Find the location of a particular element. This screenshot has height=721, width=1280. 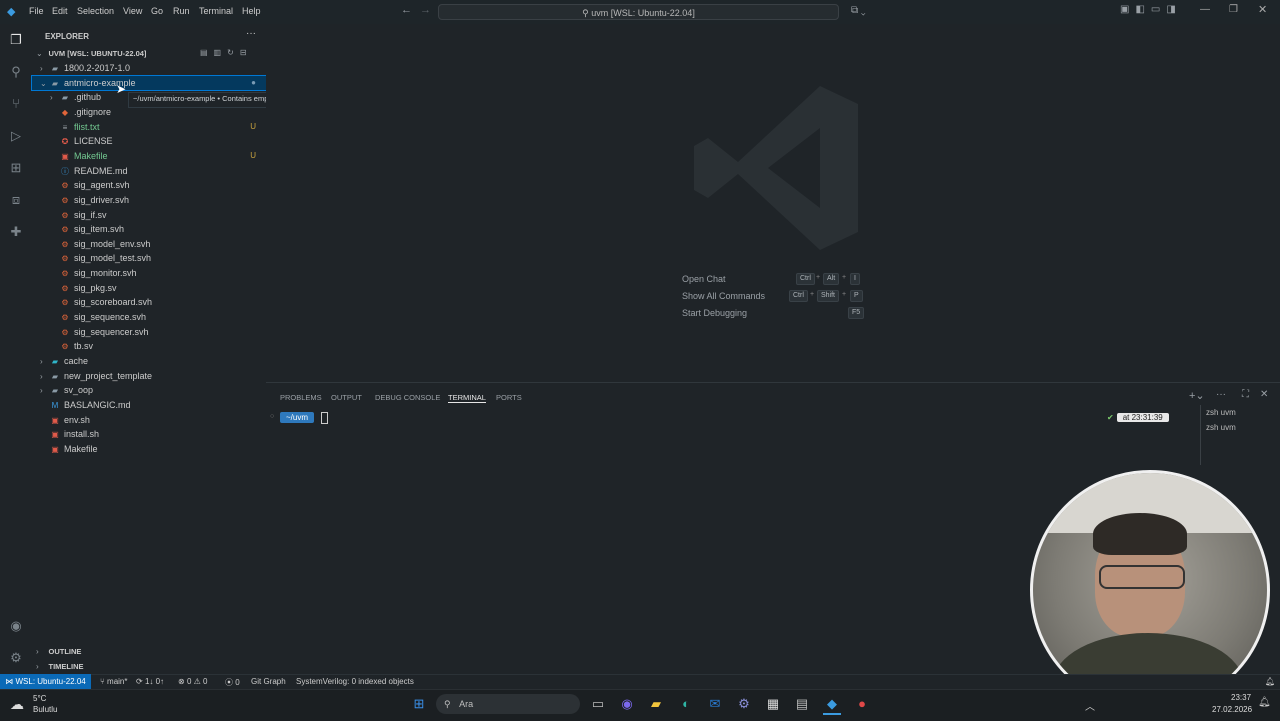

weather-cloud-icon: ☁ is located at coordinates (17, 704).